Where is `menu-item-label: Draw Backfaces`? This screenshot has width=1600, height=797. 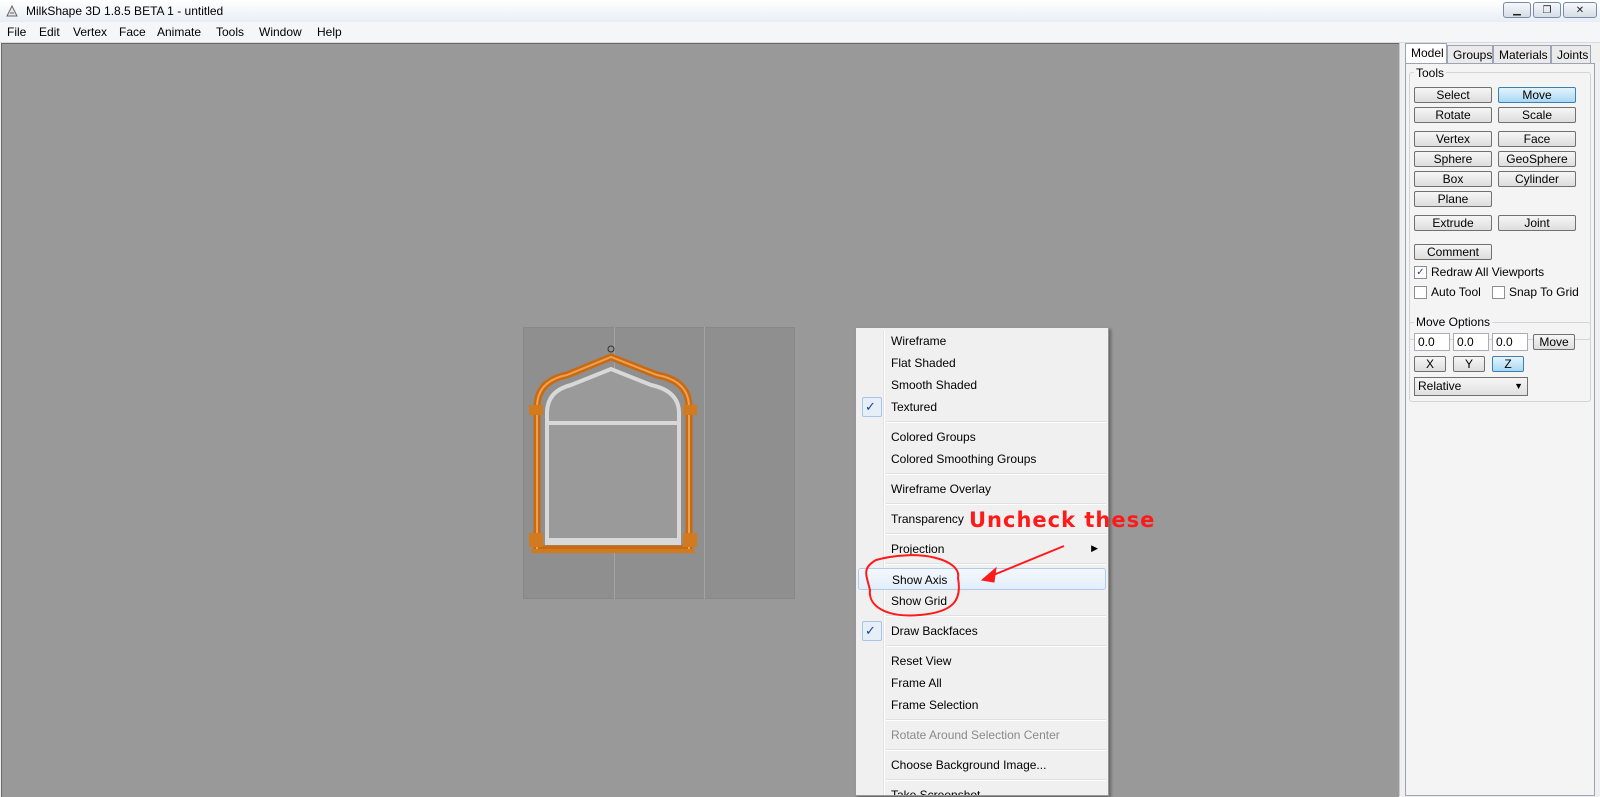
menu-item-label: Draw Backfaces is located at coordinates (934, 631).